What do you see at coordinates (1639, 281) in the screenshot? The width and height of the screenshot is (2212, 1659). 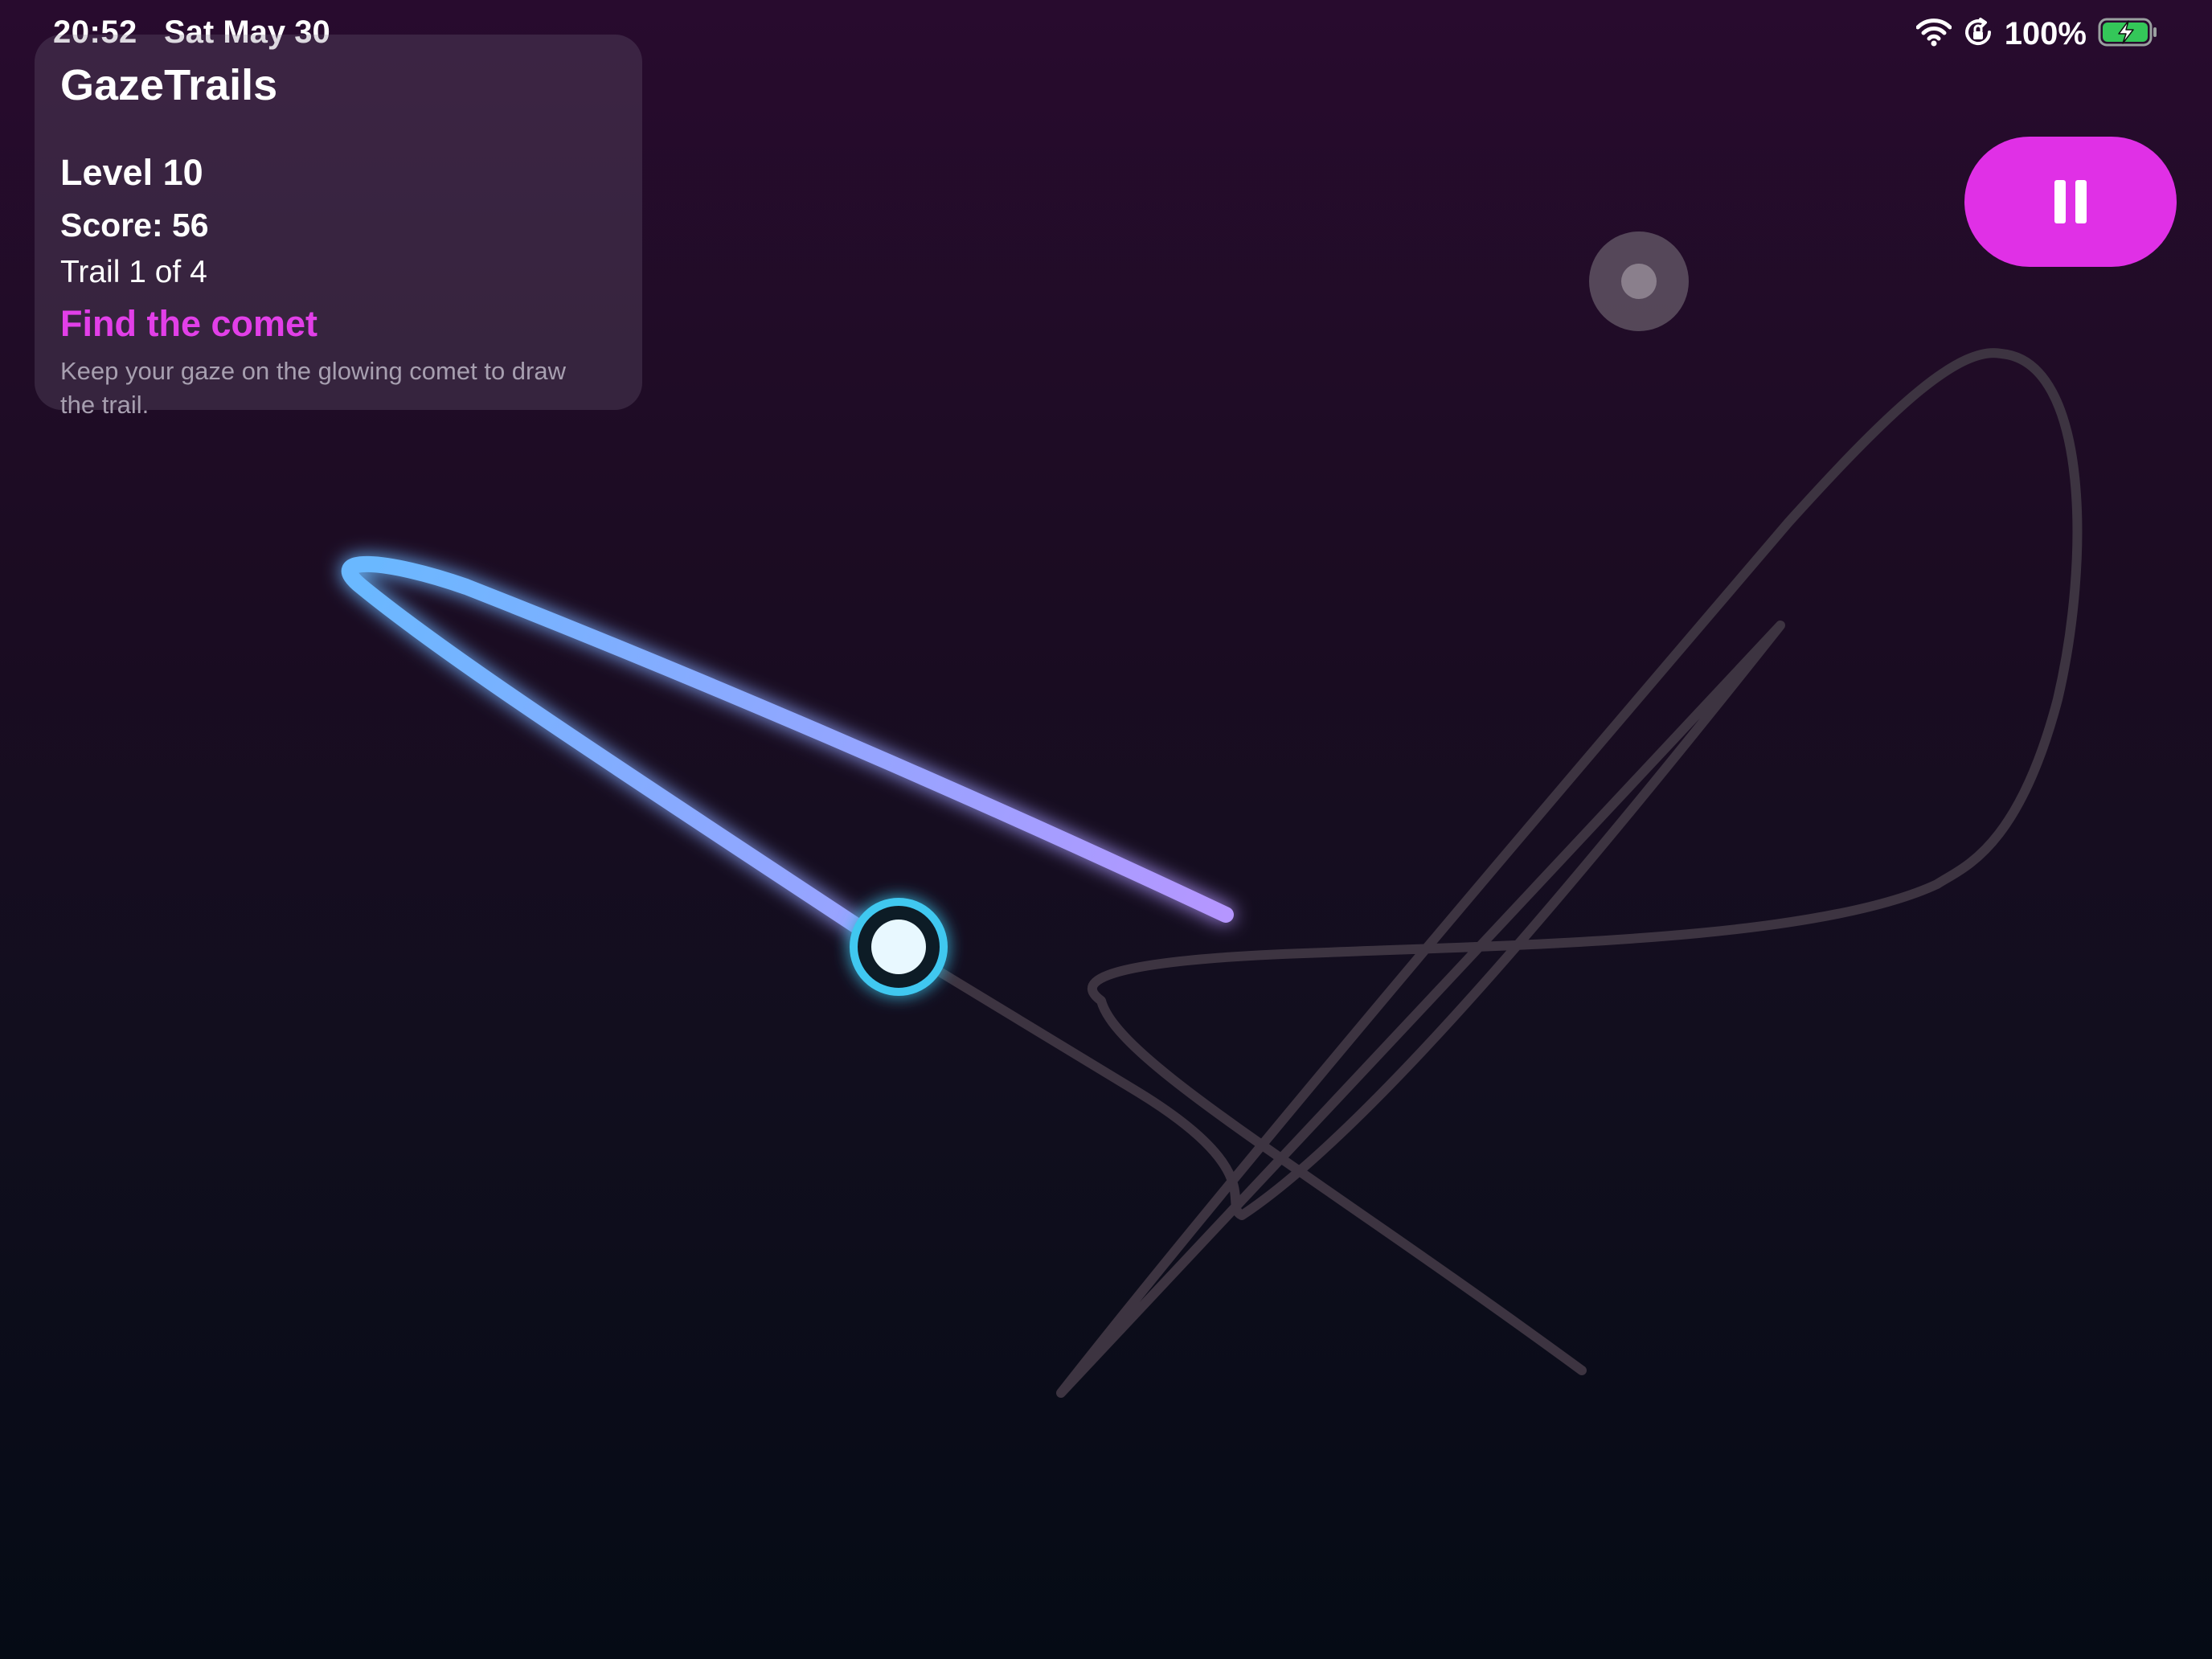 I see `gaze-cursor-icon` at bounding box center [1639, 281].